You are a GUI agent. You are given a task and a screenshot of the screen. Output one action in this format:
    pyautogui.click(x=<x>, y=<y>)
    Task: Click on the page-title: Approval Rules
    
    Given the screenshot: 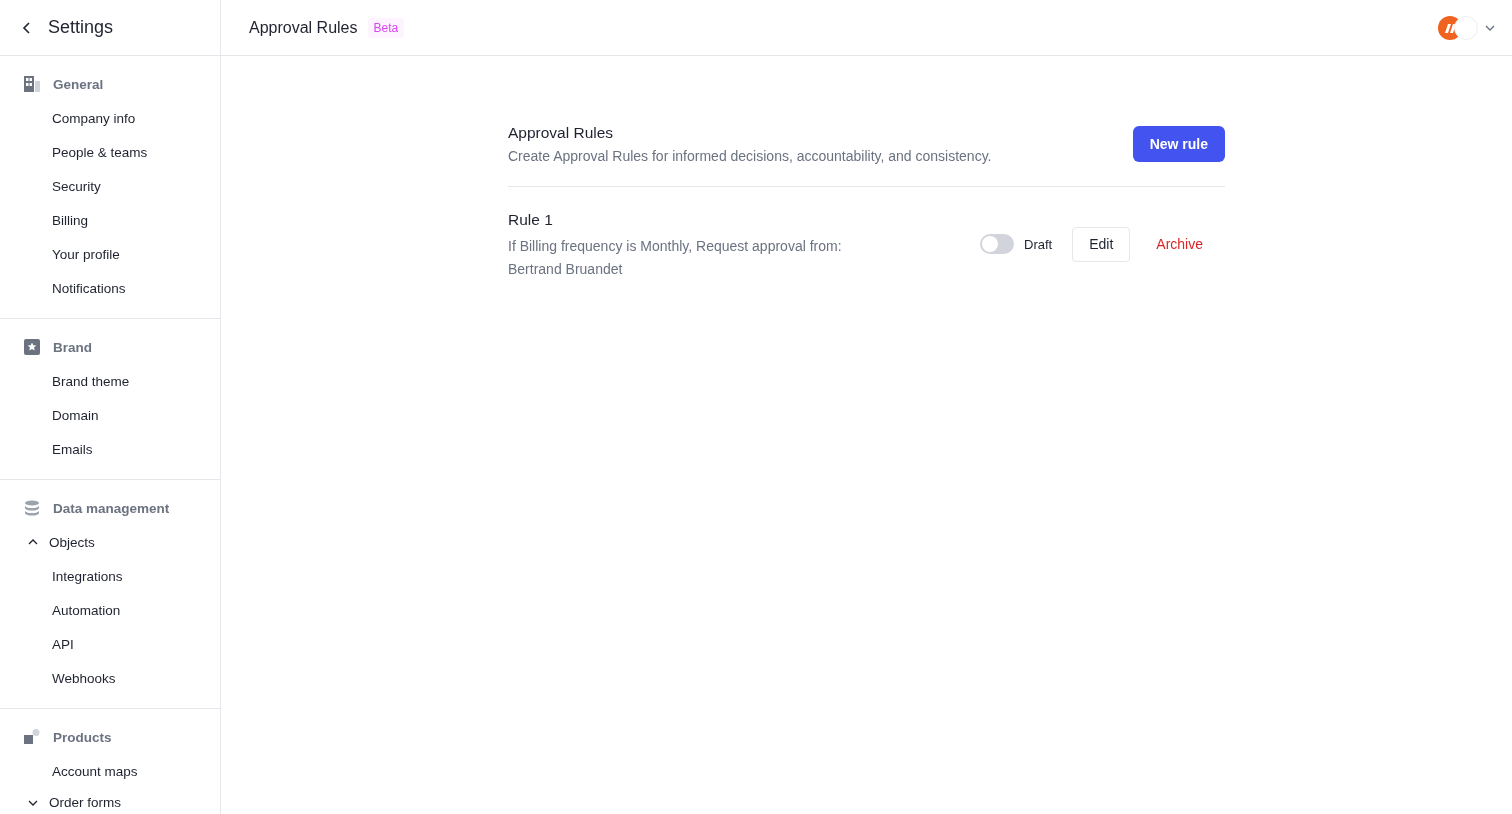 What is the action you would take?
    pyautogui.click(x=303, y=27)
    